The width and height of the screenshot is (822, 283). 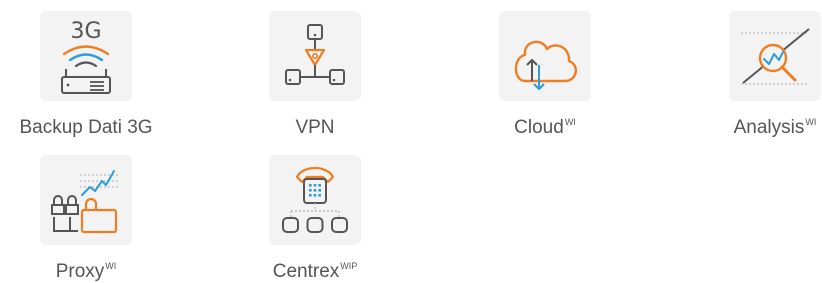 I want to click on service-title: Analysis, so click(x=769, y=127).